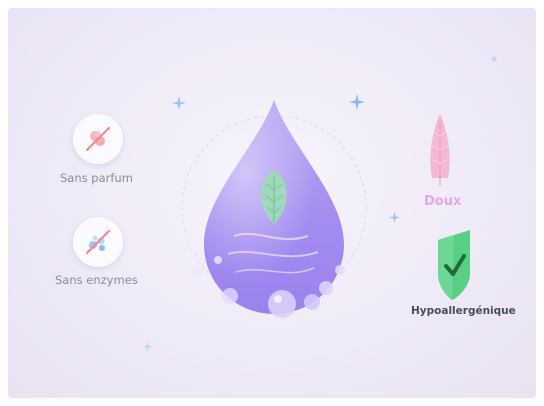  I want to click on gentle-label: Doux, so click(443, 201).